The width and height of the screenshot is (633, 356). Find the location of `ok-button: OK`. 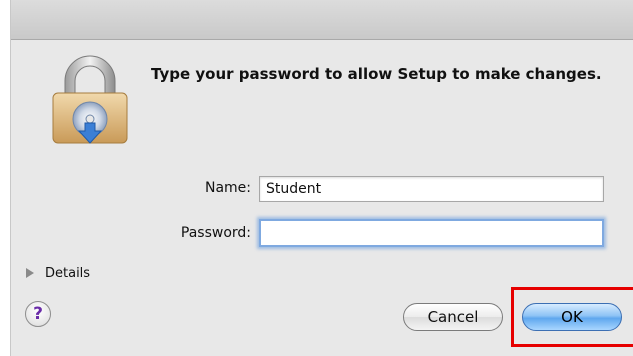

ok-button: OK is located at coordinates (572, 317).